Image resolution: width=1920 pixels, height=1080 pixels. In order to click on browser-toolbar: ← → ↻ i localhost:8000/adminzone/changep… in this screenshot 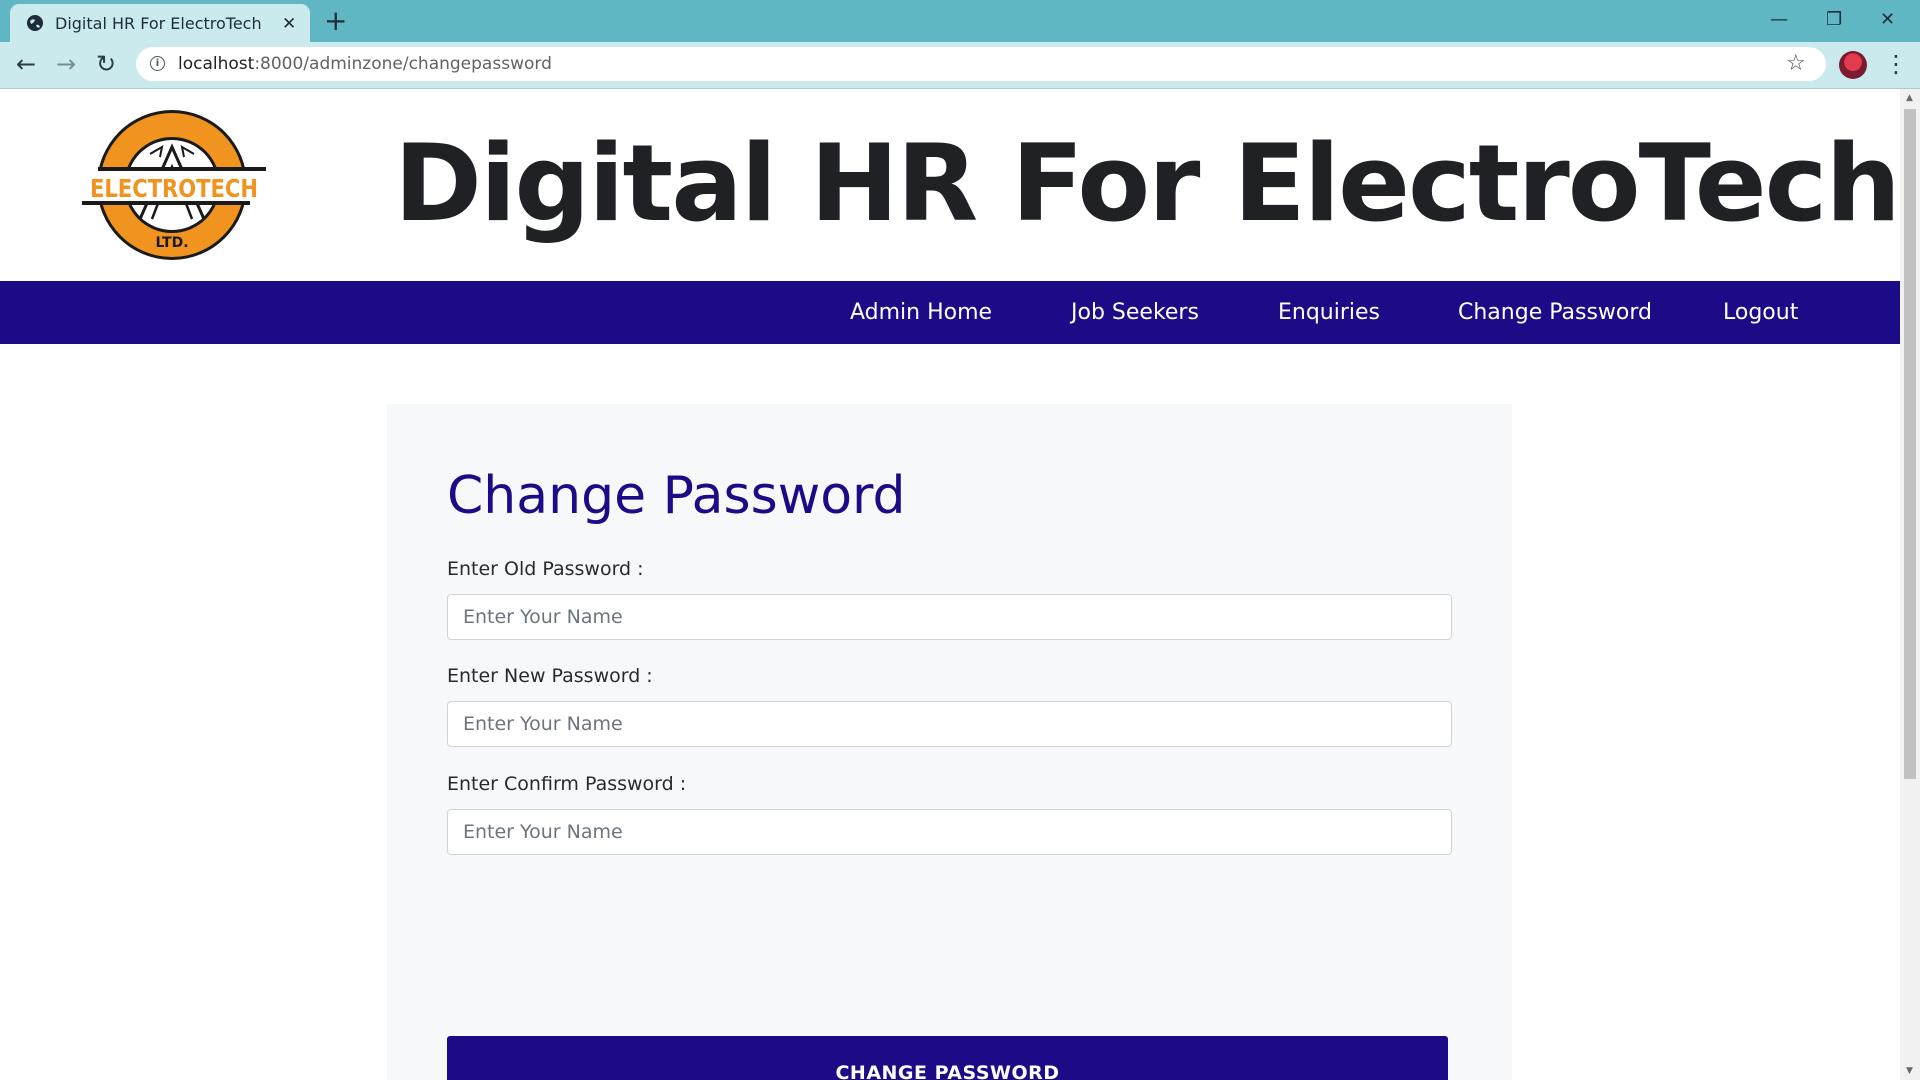, I will do `click(960, 65)`.